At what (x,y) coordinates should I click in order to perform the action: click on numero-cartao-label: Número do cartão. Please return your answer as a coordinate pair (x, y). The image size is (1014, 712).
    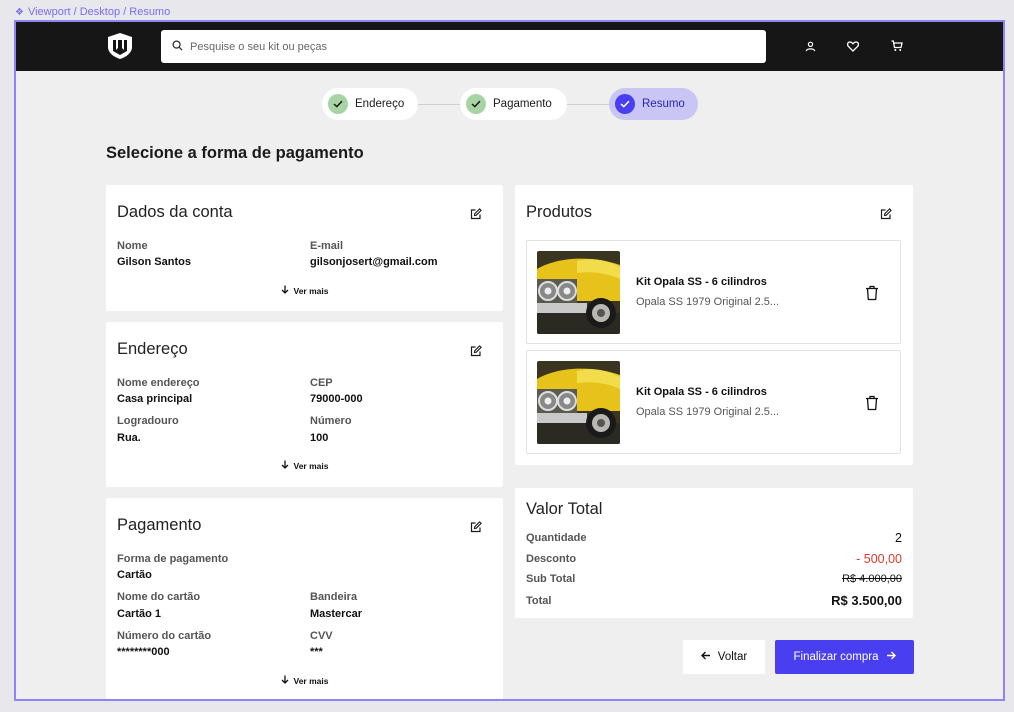
    Looking at the image, I should click on (164, 636).